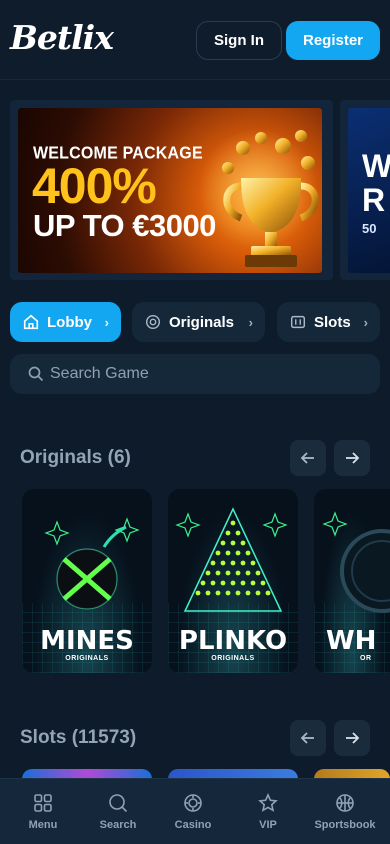 Image resolution: width=390 pixels, height=844 pixels. What do you see at coordinates (366, 658) in the screenshot?
I see `game-subtitle: OR` at bounding box center [366, 658].